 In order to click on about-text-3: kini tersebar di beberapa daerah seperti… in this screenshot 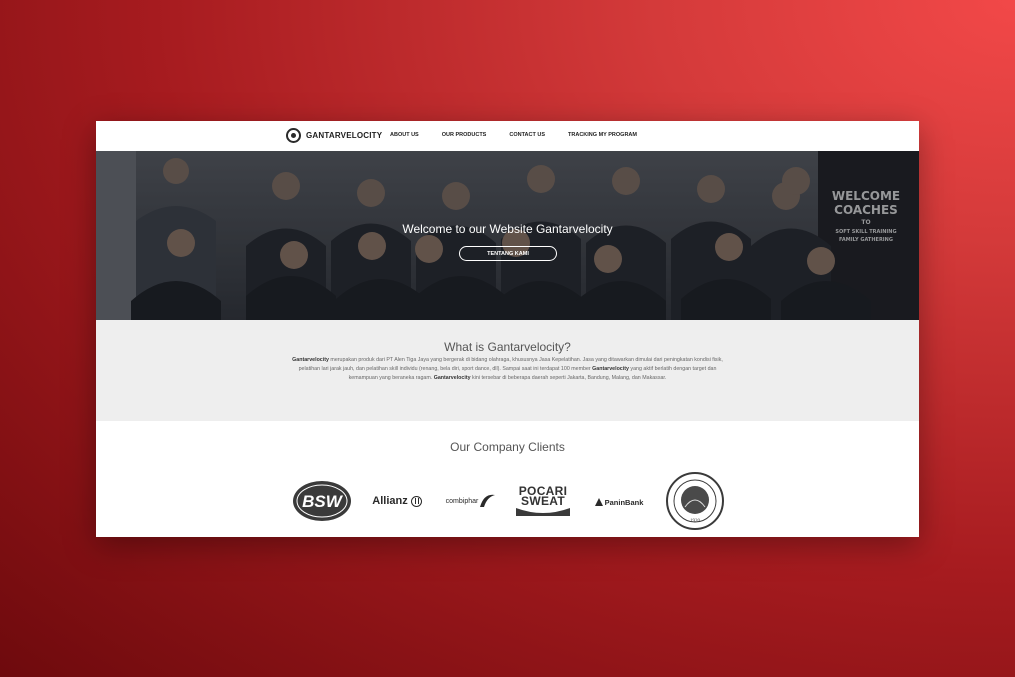, I will do `click(568, 378)`.